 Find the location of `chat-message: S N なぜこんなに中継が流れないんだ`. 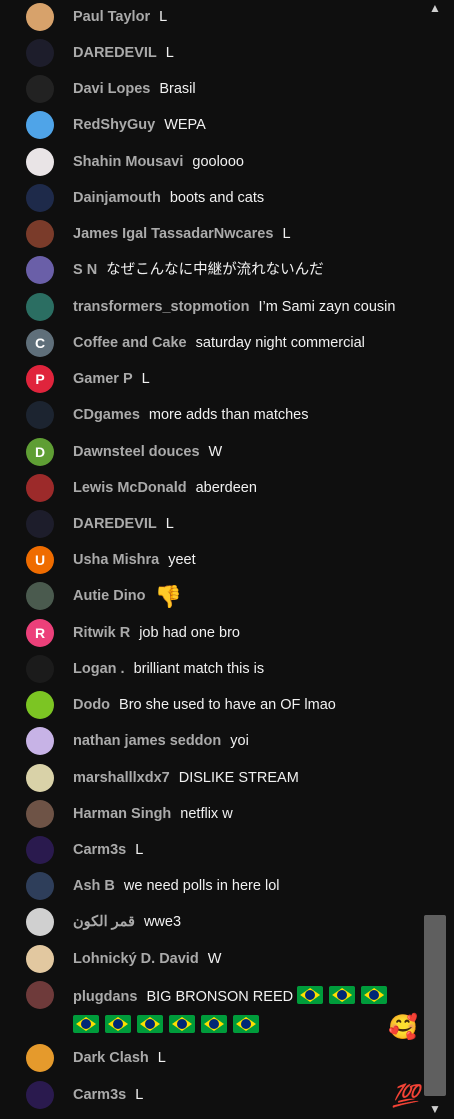

chat-message: S N なぜこんなに中継が流れないんだ is located at coordinates (212, 271).